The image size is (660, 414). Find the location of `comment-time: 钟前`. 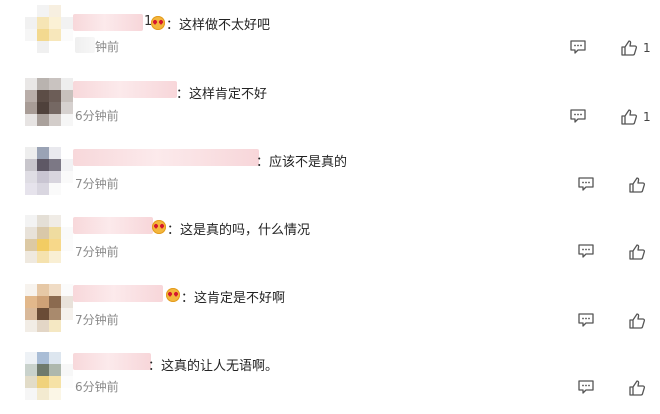

comment-time: 钟前 is located at coordinates (107, 47).